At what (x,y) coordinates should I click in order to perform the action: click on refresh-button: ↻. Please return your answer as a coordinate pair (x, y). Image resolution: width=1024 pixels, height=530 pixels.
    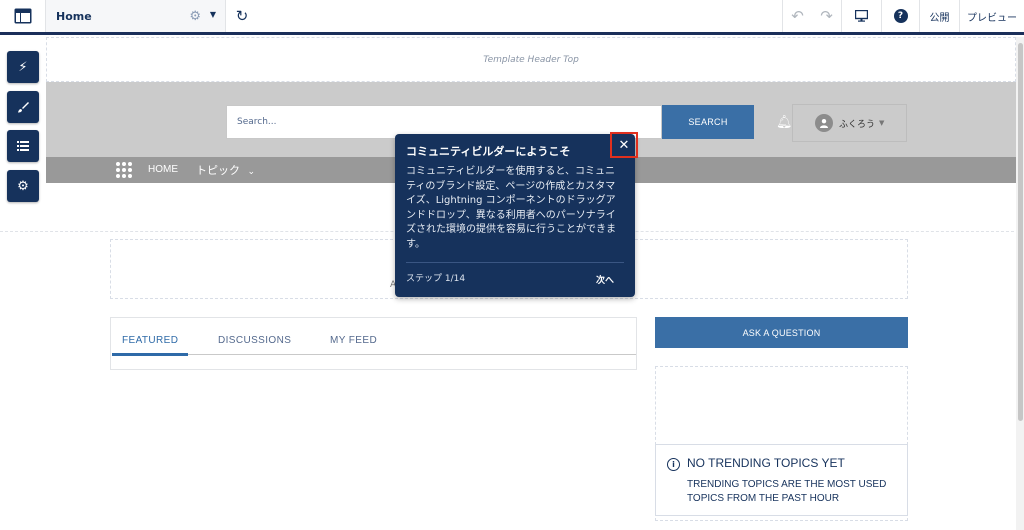
    Looking at the image, I should click on (242, 16).